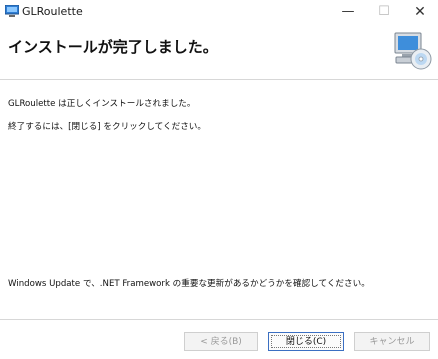 Image resolution: width=438 pixels, height=359 pixels. Describe the element at coordinates (413, 51) in the screenshot. I see `computer-disc-icon` at that location.